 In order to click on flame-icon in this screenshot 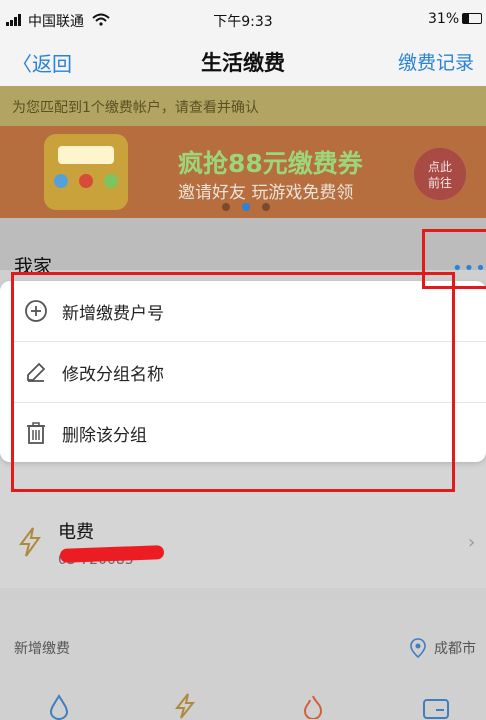, I will do `click(313, 706)`.